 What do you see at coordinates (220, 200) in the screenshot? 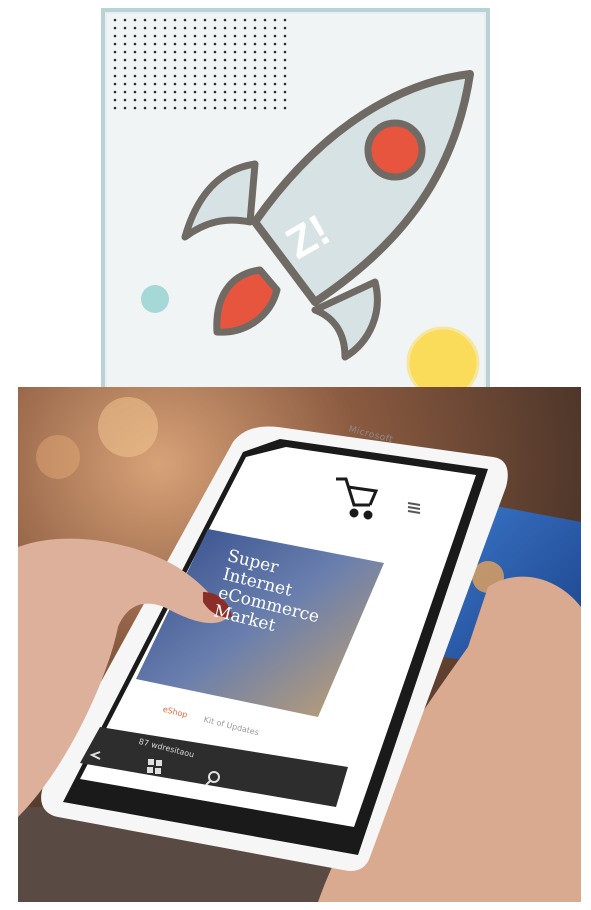
I see `rocket-left-fin` at bounding box center [220, 200].